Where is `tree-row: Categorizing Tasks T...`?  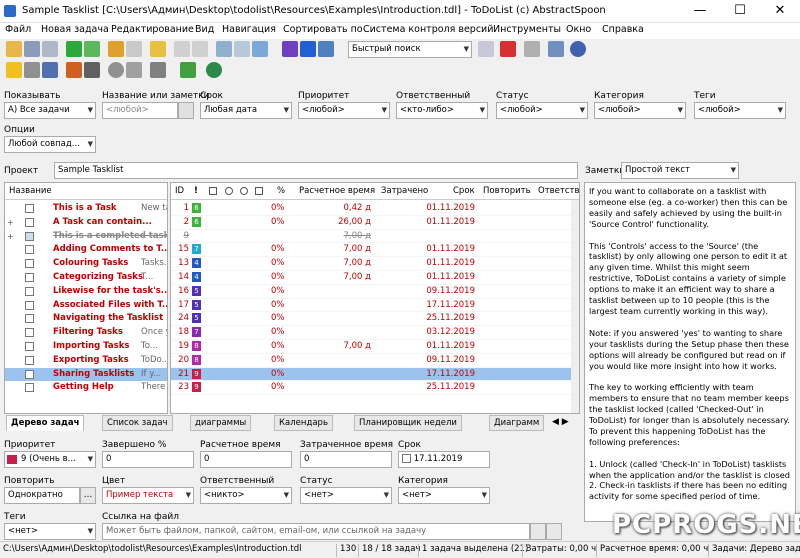
tree-row: Categorizing Tasks T... is located at coordinates (86, 278).